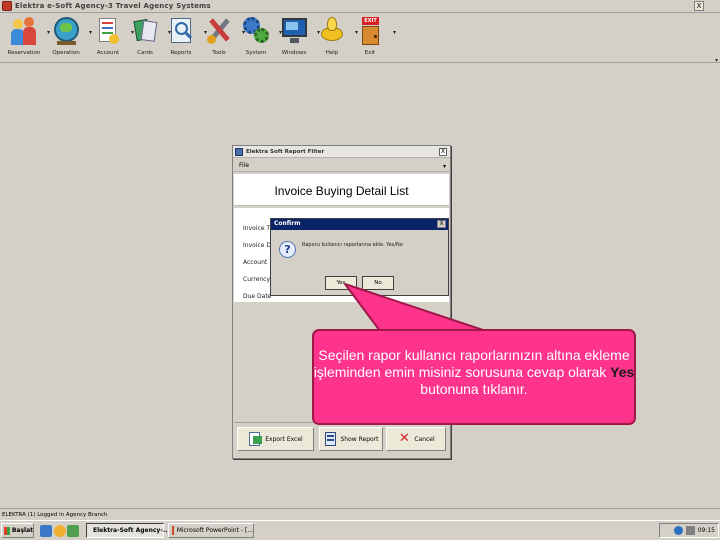 The height and width of the screenshot is (540, 720). What do you see at coordinates (434, 332) in the screenshot?
I see `callout-pointer-join` at bounding box center [434, 332].